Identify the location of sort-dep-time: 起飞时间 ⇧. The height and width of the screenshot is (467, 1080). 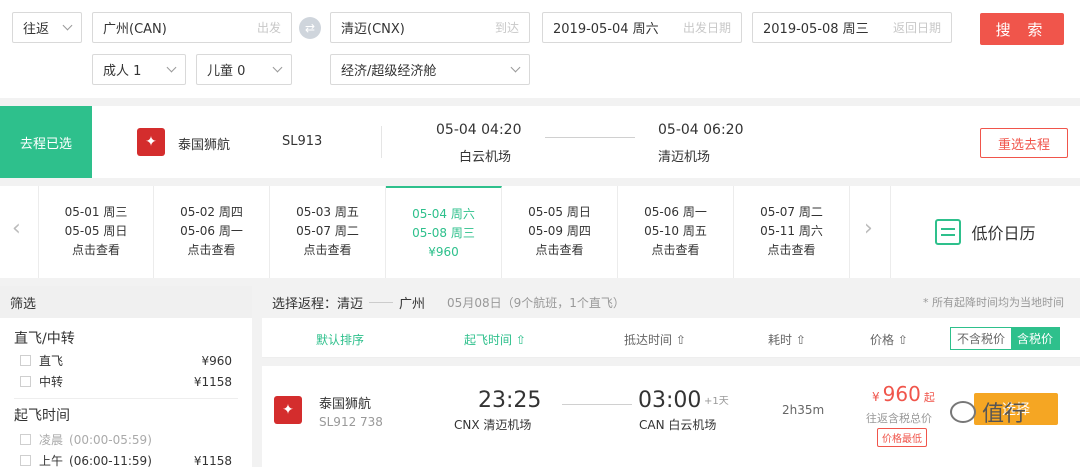
(495, 339).